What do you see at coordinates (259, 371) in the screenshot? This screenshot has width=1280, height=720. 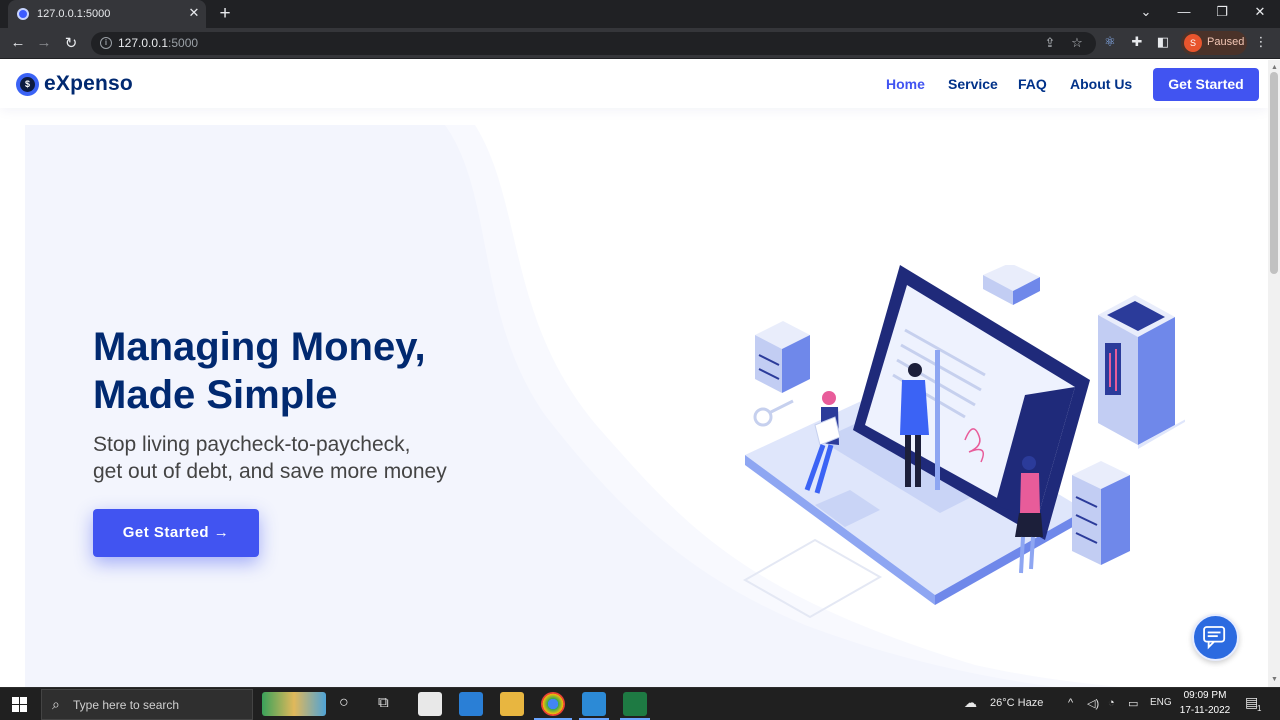 I see `hero-title: Managing Money, Made Simple` at bounding box center [259, 371].